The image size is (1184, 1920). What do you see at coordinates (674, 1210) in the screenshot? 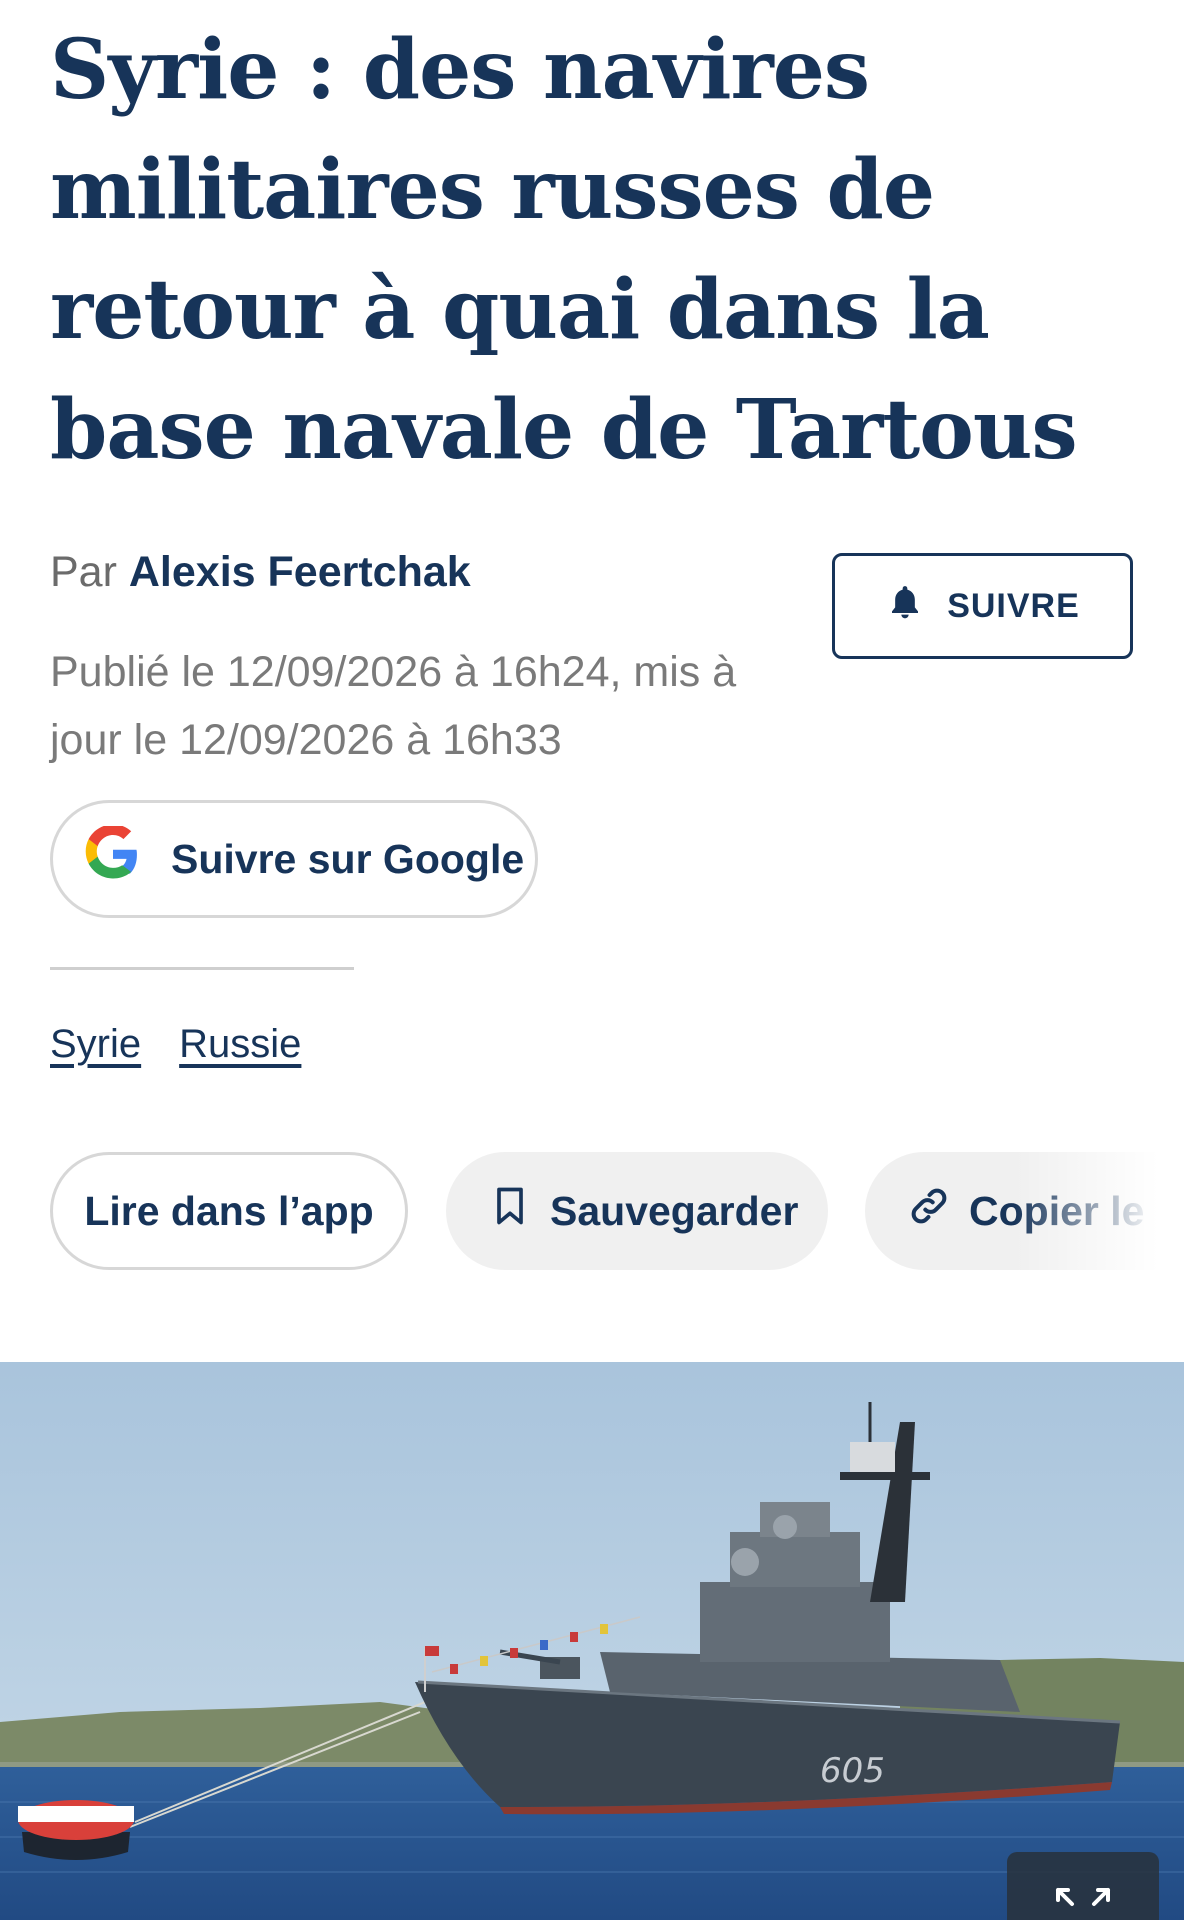
I see `save-label: Sauvegarder` at bounding box center [674, 1210].